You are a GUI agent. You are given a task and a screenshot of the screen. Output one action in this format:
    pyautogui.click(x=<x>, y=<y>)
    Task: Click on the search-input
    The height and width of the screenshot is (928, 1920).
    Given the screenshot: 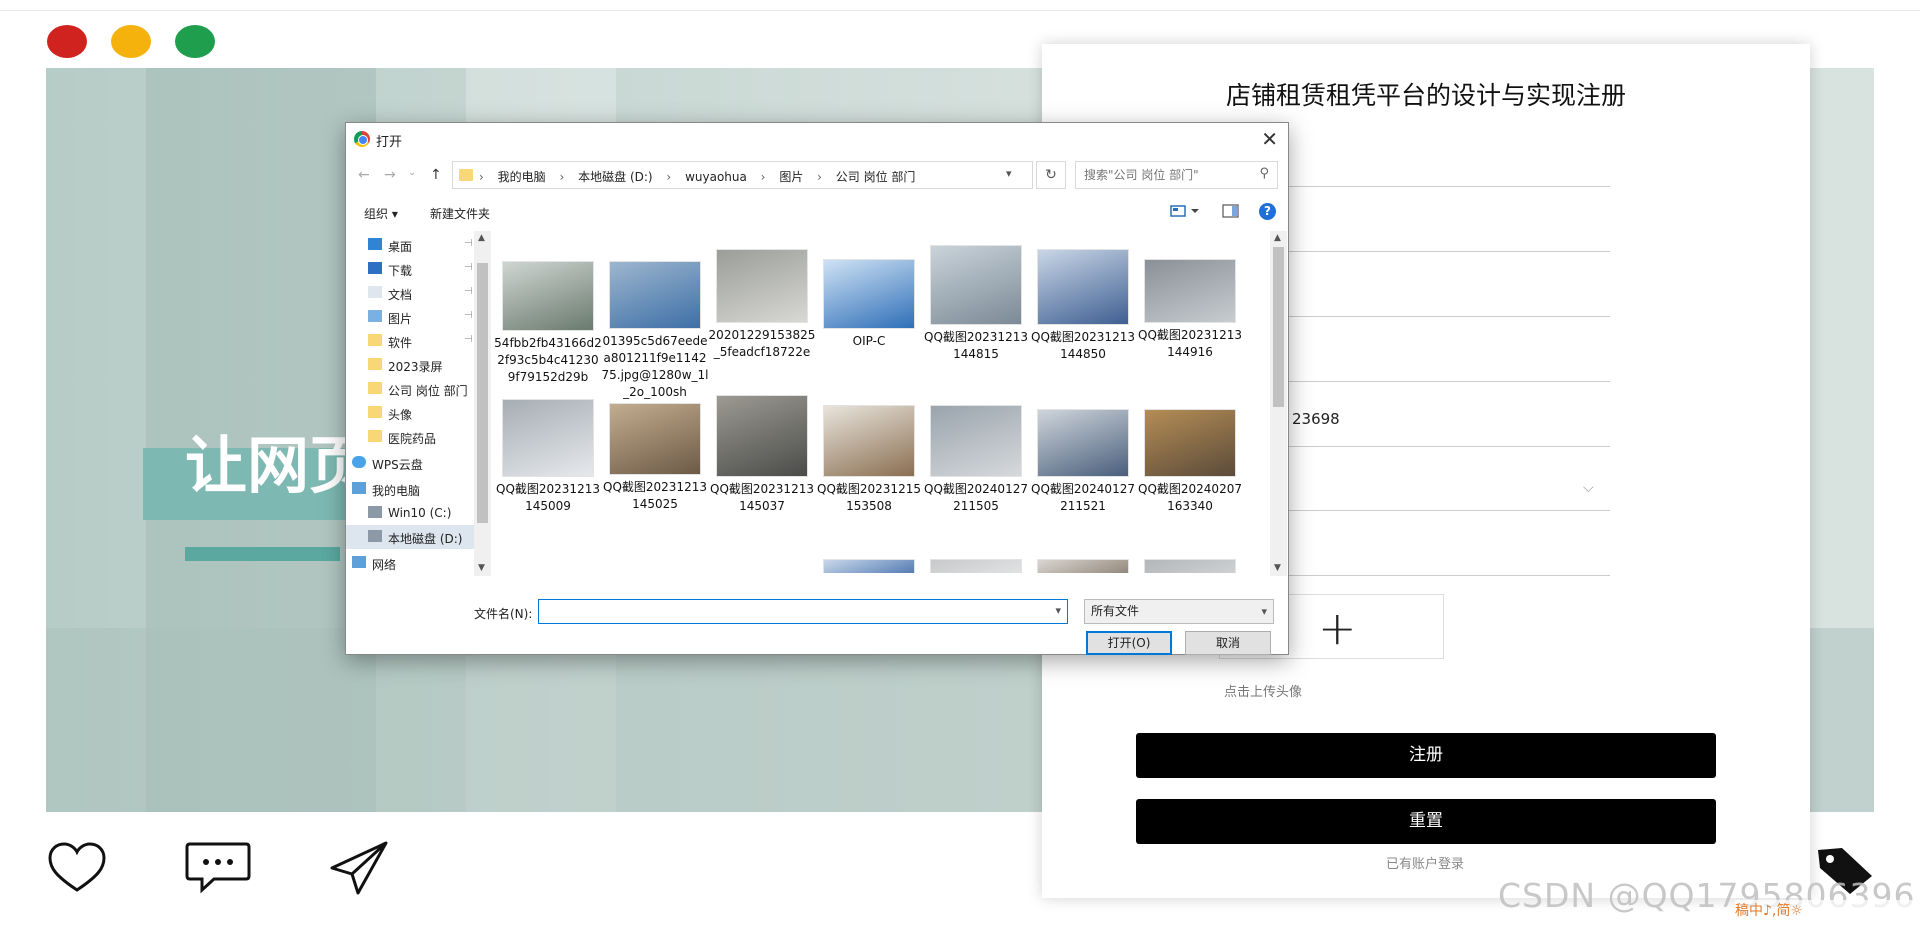 What is the action you would take?
    pyautogui.click(x=1161, y=175)
    